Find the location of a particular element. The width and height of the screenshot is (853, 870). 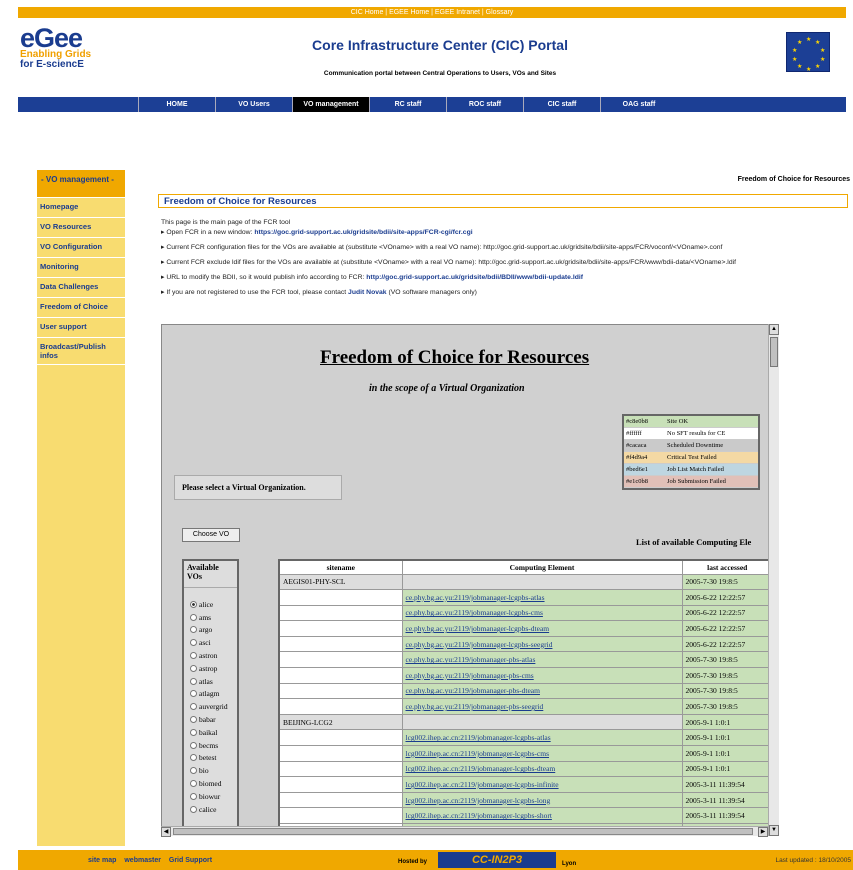

vo-radio-babar: babar is located at coordinates (210, 719).